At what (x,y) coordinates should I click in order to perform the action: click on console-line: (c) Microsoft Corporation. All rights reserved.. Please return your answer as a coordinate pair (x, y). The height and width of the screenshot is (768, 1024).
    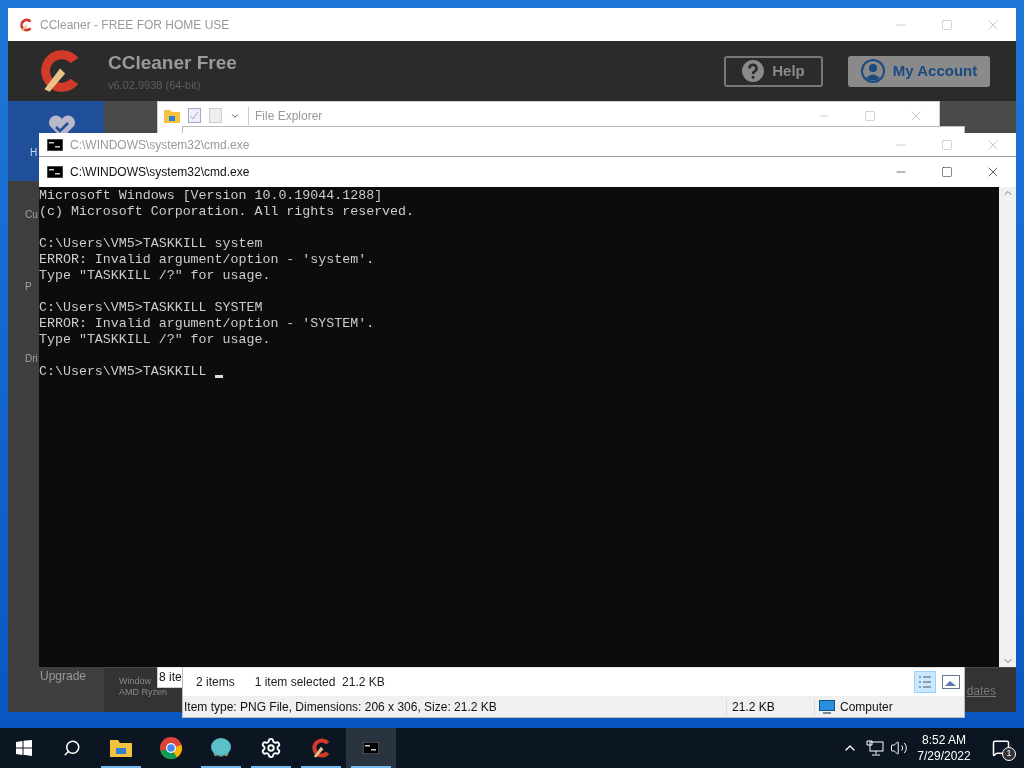
    Looking at the image, I should click on (227, 212).